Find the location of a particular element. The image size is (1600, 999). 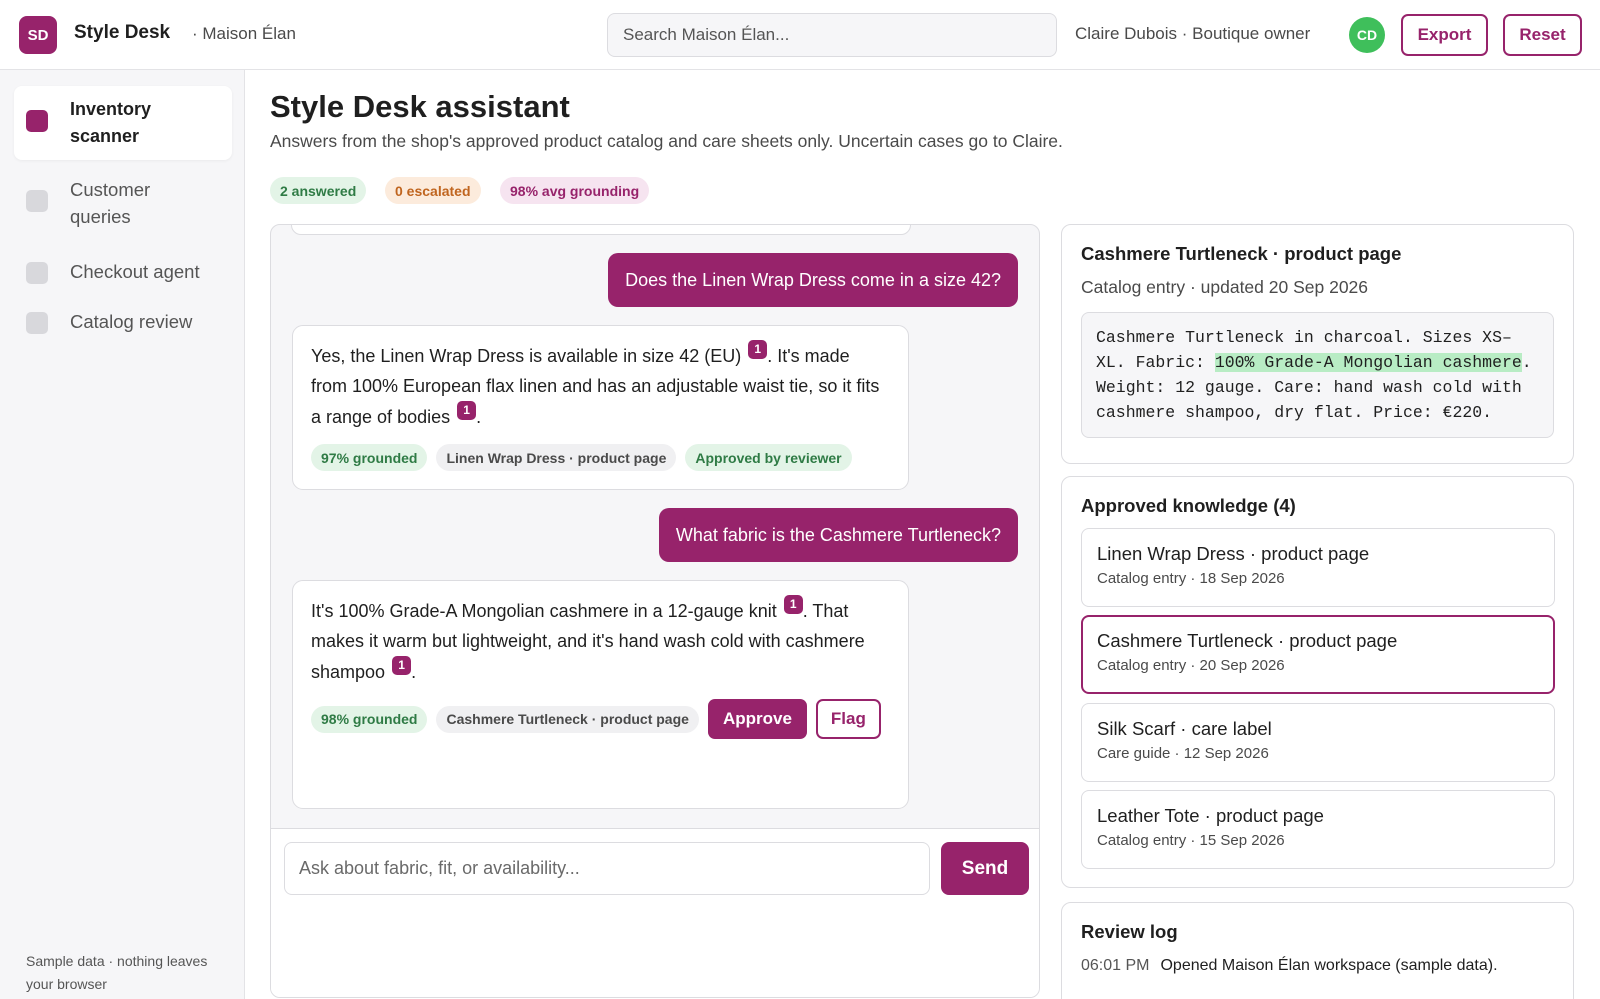

knowledge-title: Approved knowledge (4) is located at coordinates (1188, 505).